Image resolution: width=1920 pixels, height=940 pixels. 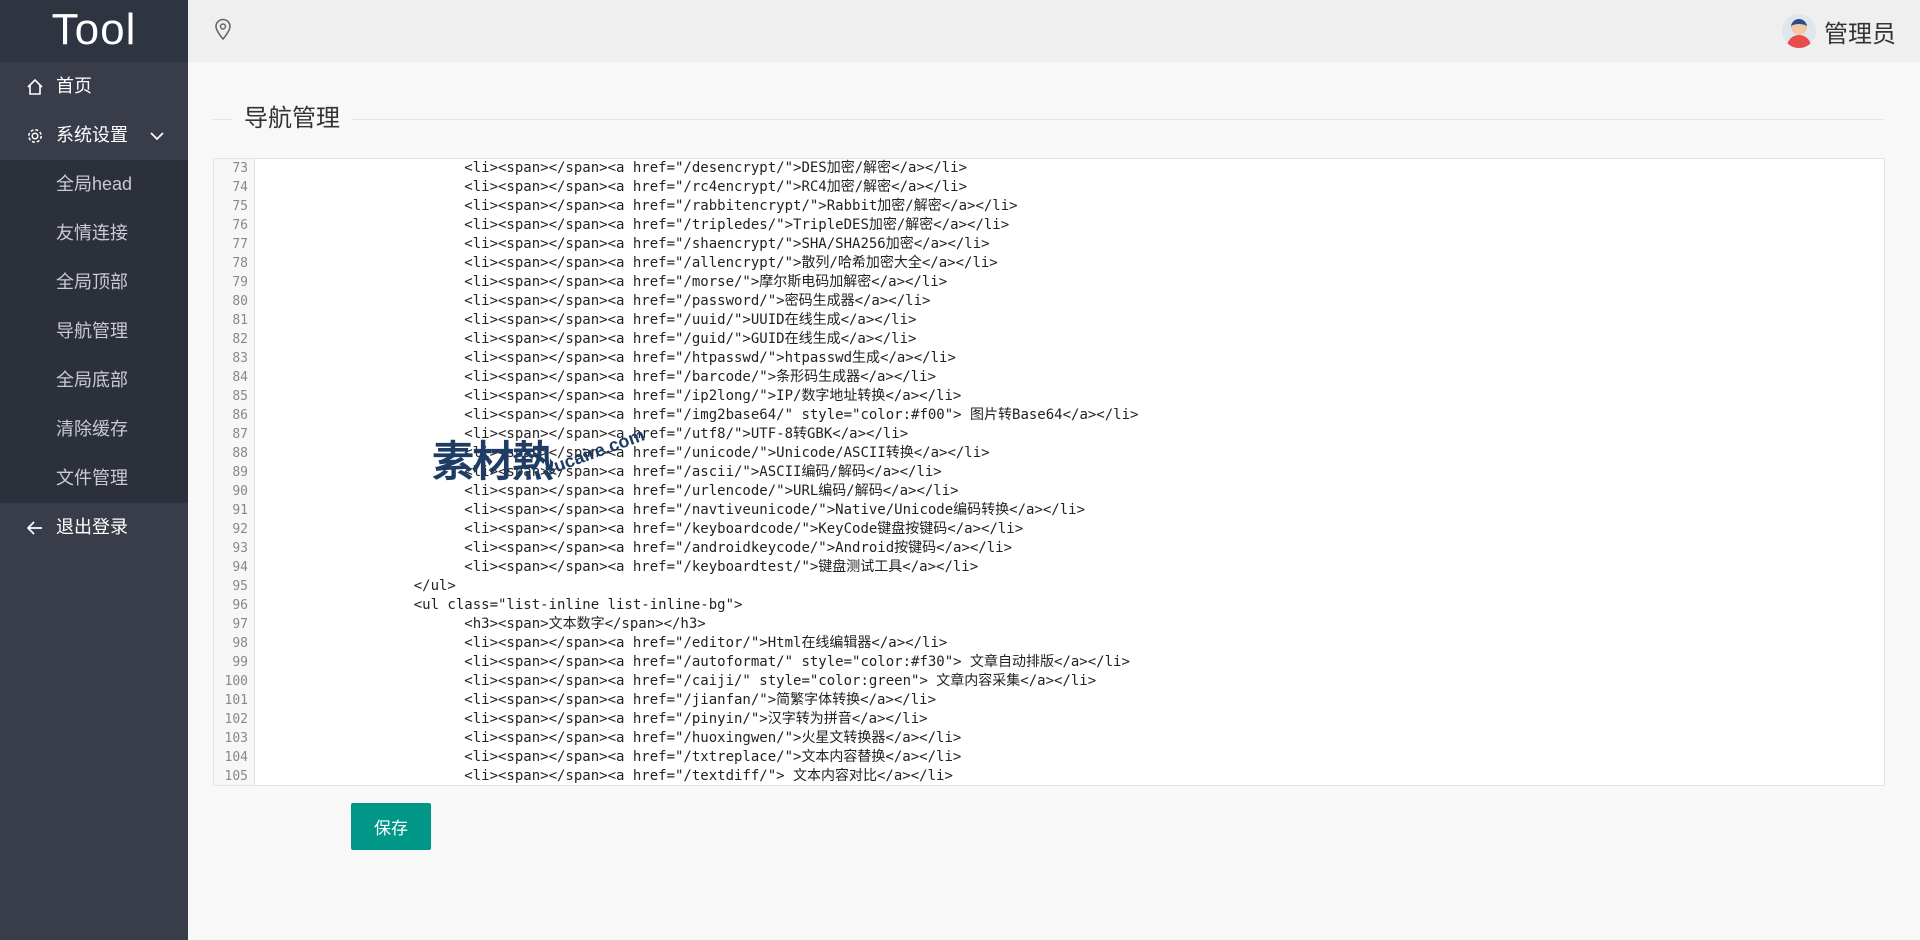 I want to click on sidebar-subitem-friend-links: 友情连接, so click(x=94, y=233).